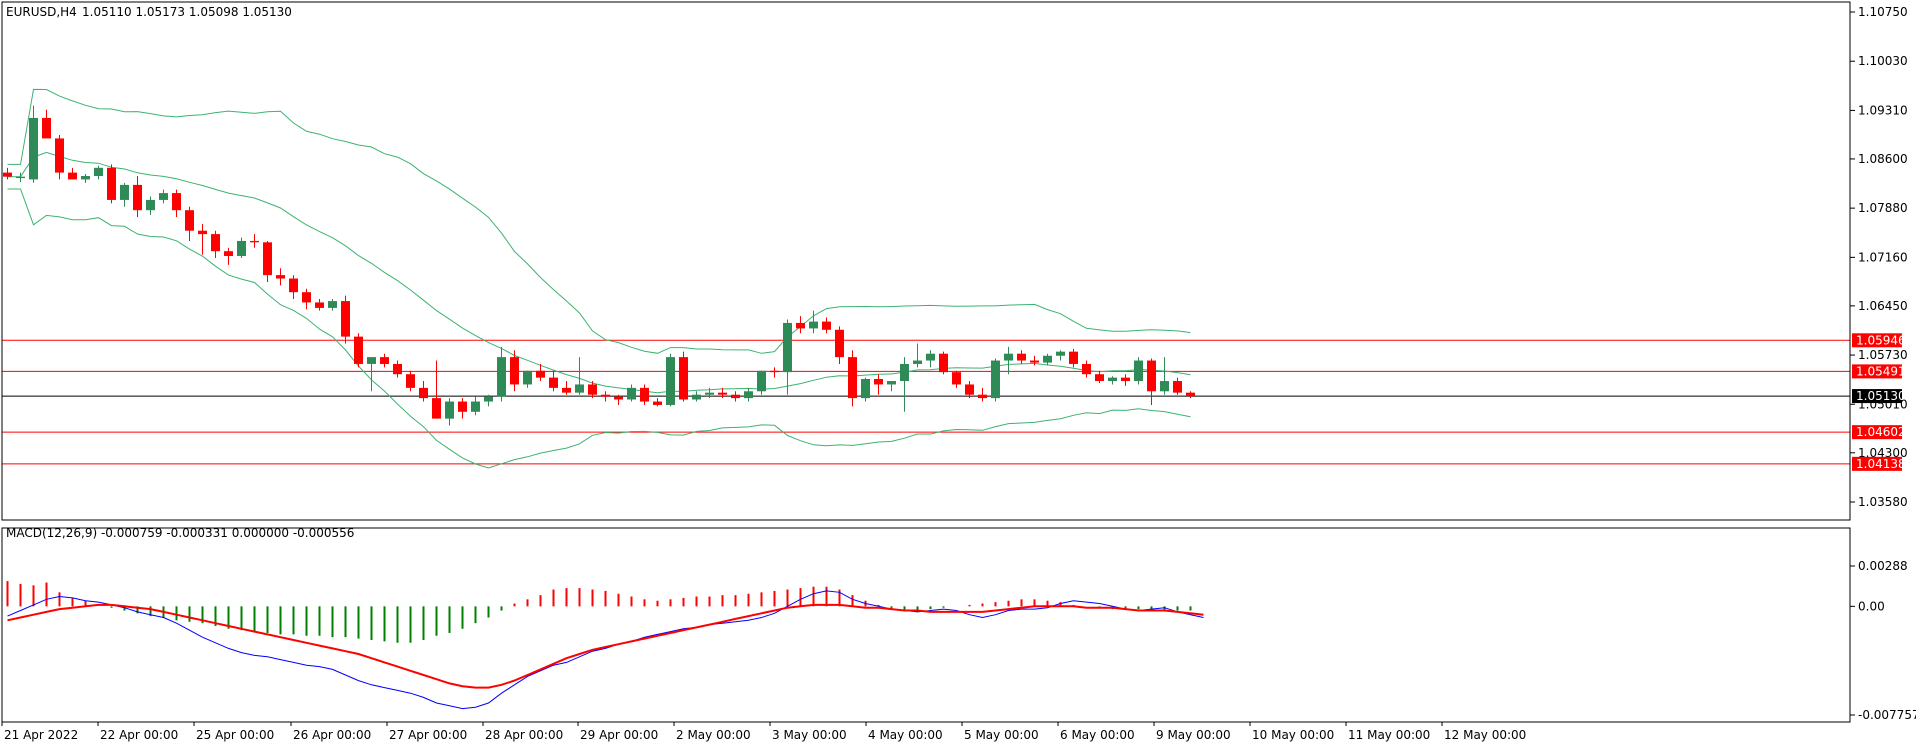  I want to click on x-tick-label: 3 May 00:00, so click(809, 735).